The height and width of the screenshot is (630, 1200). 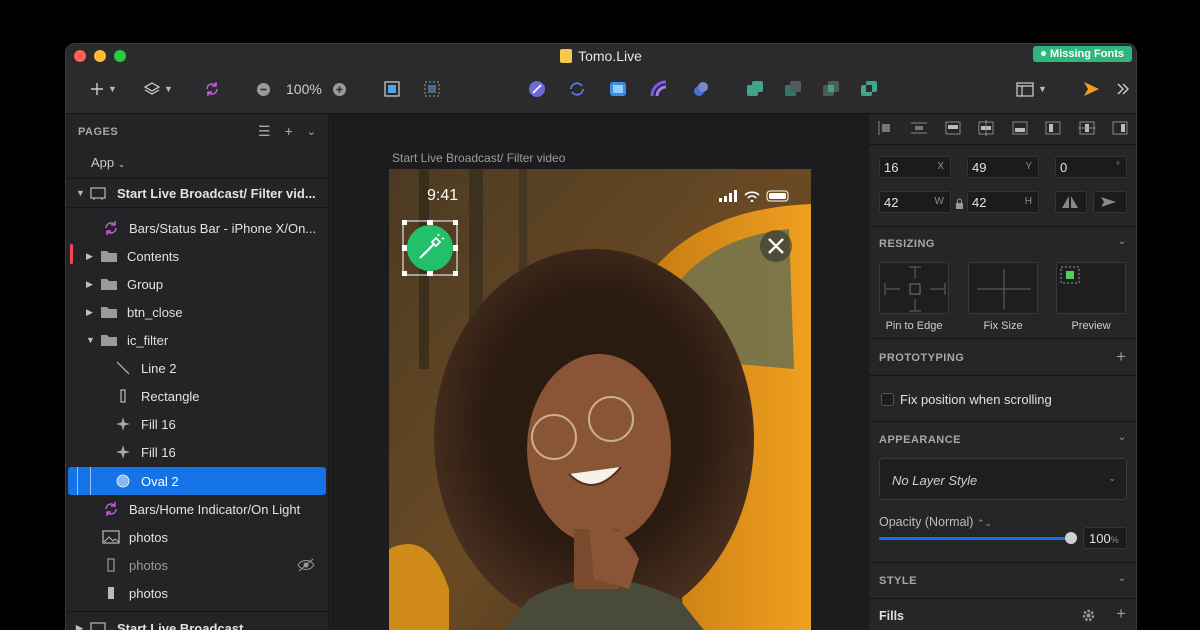 What do you see at coordinates (776, 248) in the screenshot?
I see `close-button` at bounding box center [776, 248].